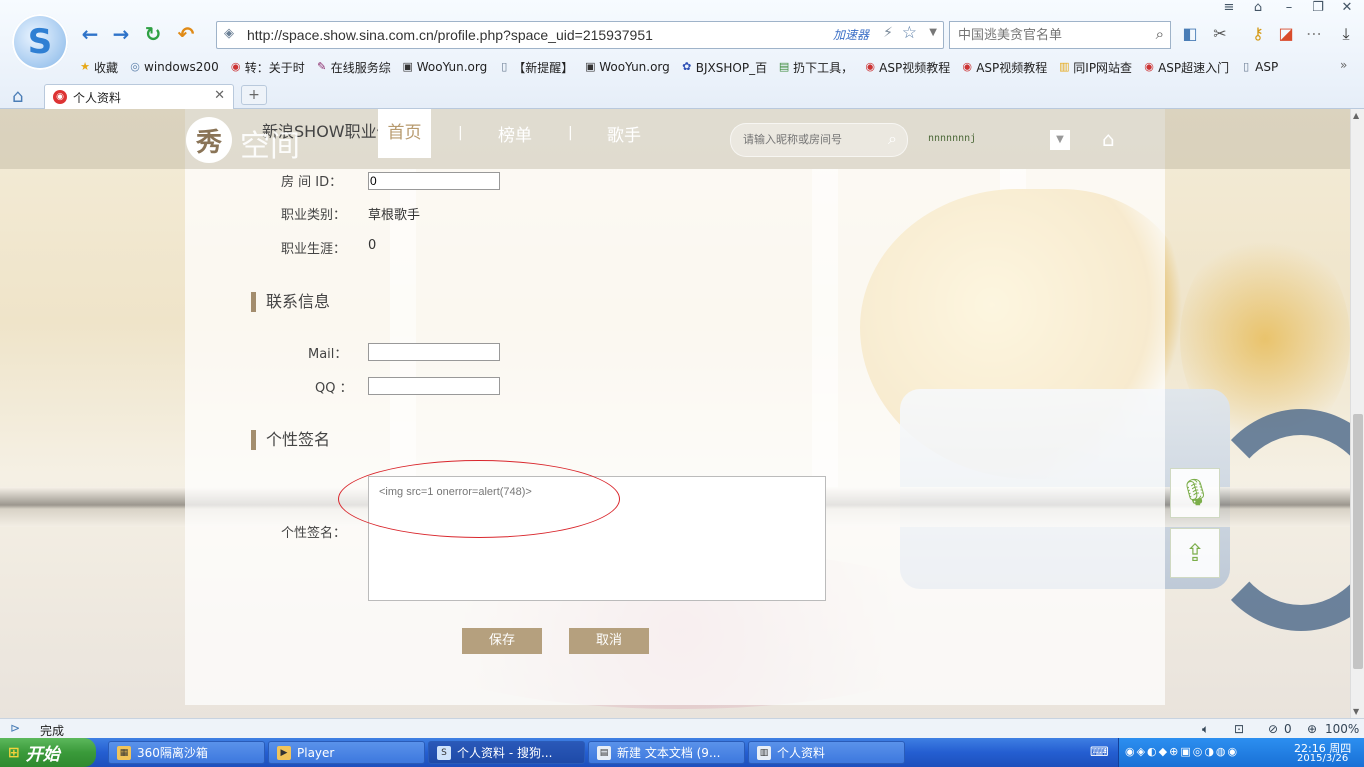 Image resolution: width=1364 pixels, height=767 pixels. I want to click on taskbar-item: ▶ Player, so click(346, 752).